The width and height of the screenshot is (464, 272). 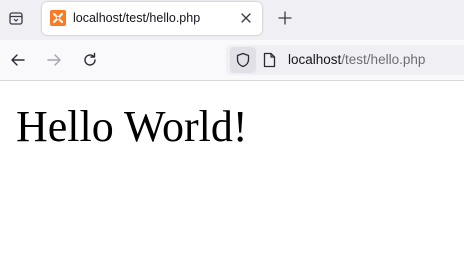 I want to click on page-icon, so click(x=269, y=60).